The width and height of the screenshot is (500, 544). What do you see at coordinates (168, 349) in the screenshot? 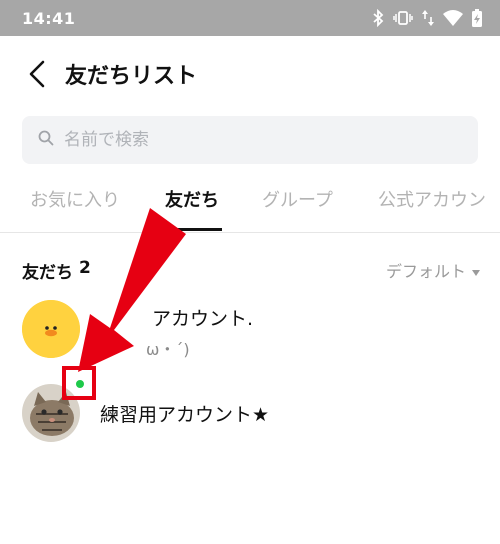
I see `friend-status-message: ω・´)` at bounding box center [168, 349].